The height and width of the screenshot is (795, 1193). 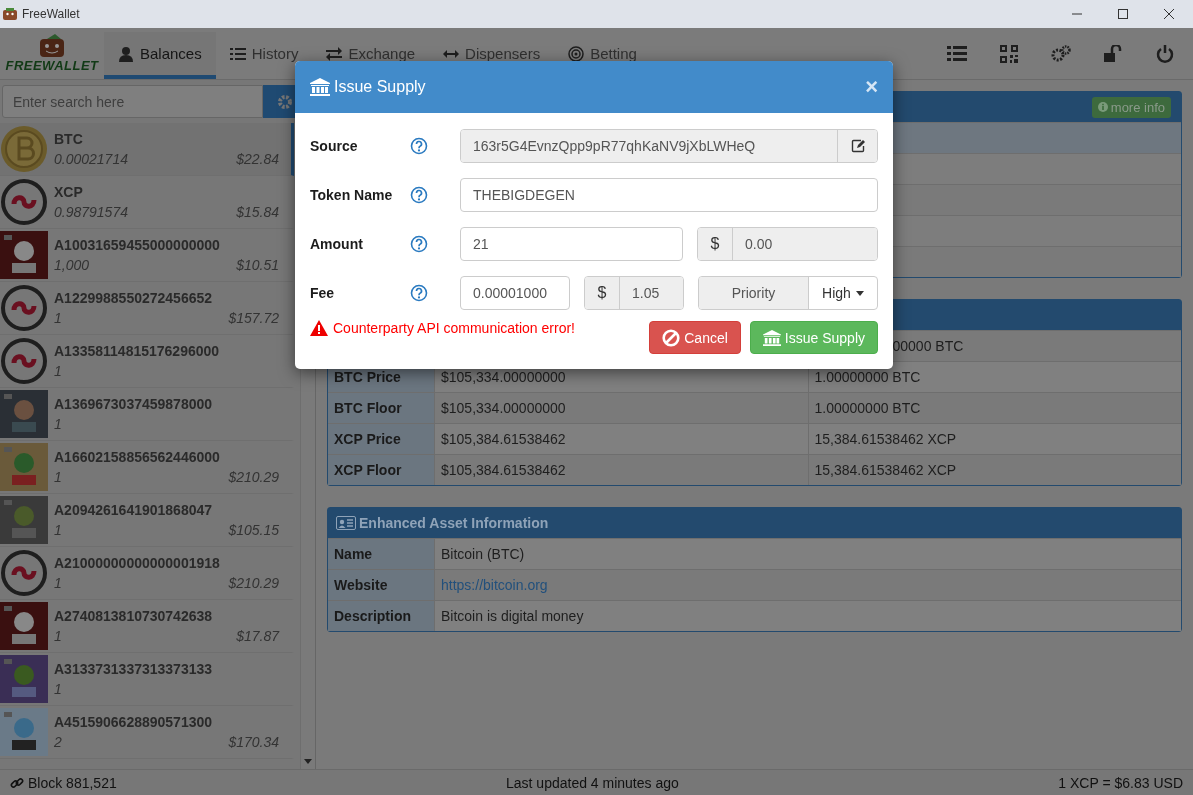 What do you see at coordinates (381, 439) in the screenshot?
I see `table-cell: XCP Price` at bounding box center [381, 439].